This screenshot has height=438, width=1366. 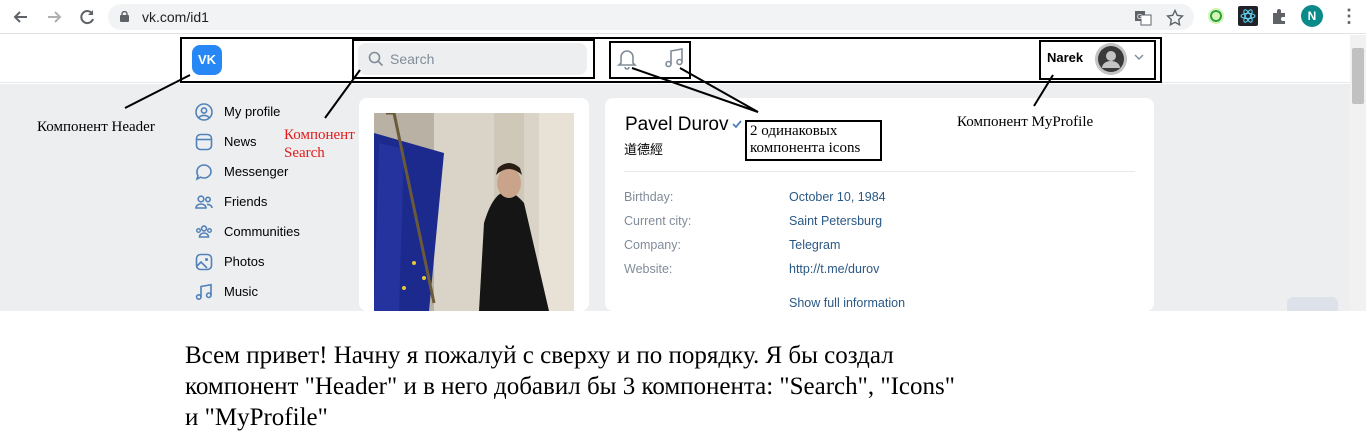 What do you see at coordinates (473, 59) in the screenshot?
I see `annotation-search-box` at bounding box center [473, 59].